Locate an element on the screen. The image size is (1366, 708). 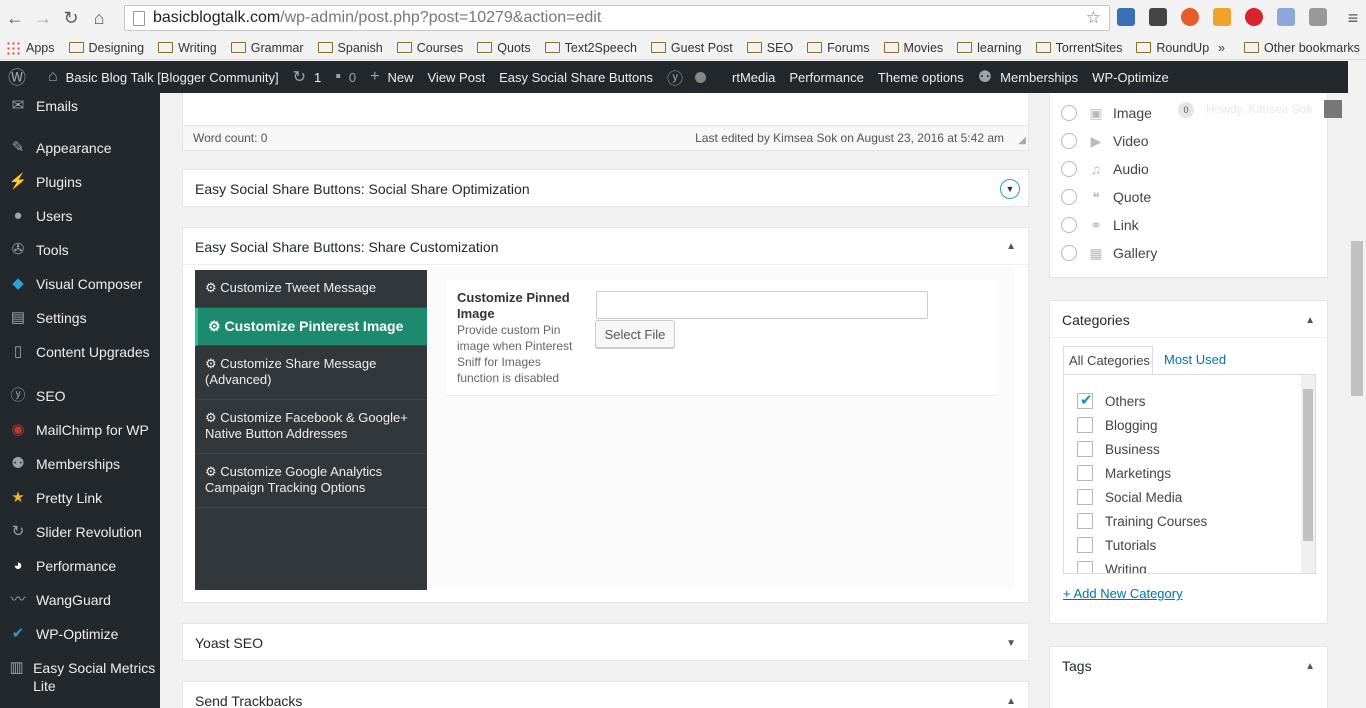
format-option-audio: ♫ Audio is located at coordinates (1109, 169).